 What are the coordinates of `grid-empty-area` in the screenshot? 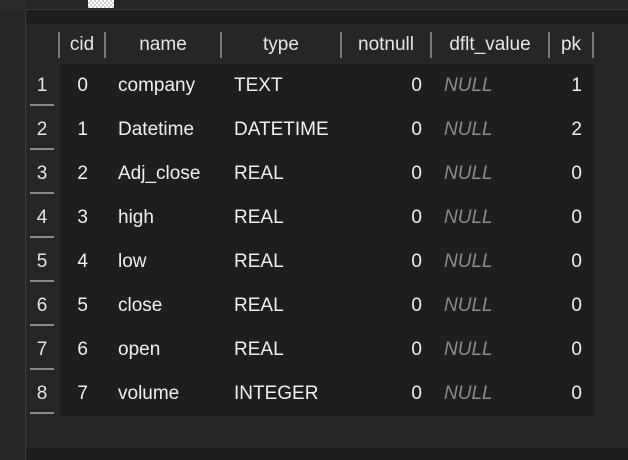 It's located at (327, 432).